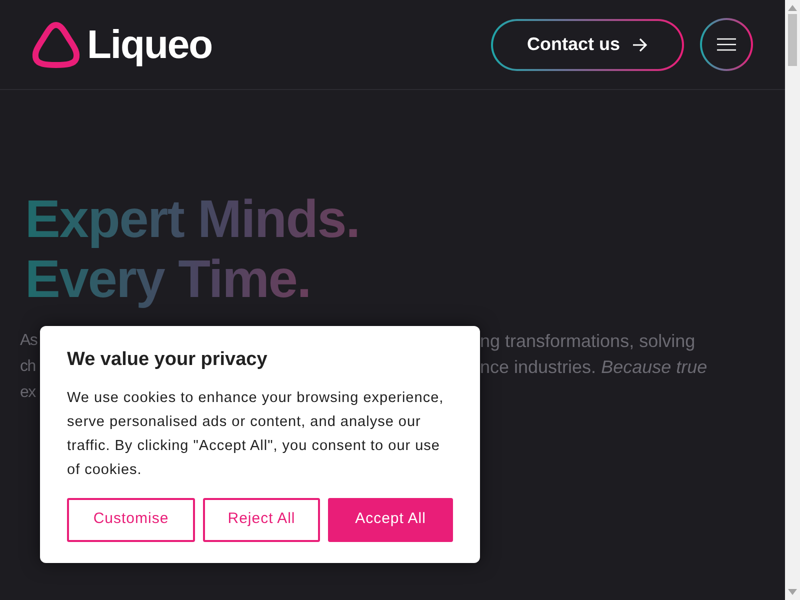 Image resolution: width=800 pixels, height=600 pixels. I want to click on arrow-right-icon, so click(640, 45).